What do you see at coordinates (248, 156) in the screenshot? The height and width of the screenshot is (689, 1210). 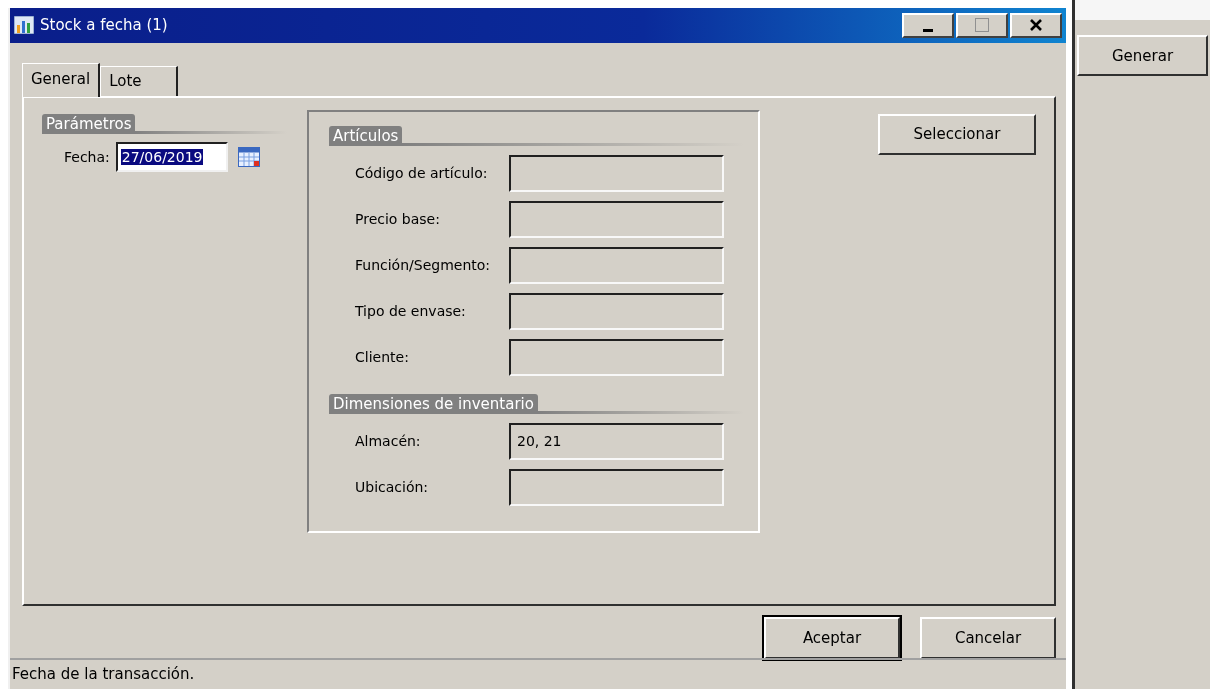 I see `calendar-icon` at bounding box center [248, 156].